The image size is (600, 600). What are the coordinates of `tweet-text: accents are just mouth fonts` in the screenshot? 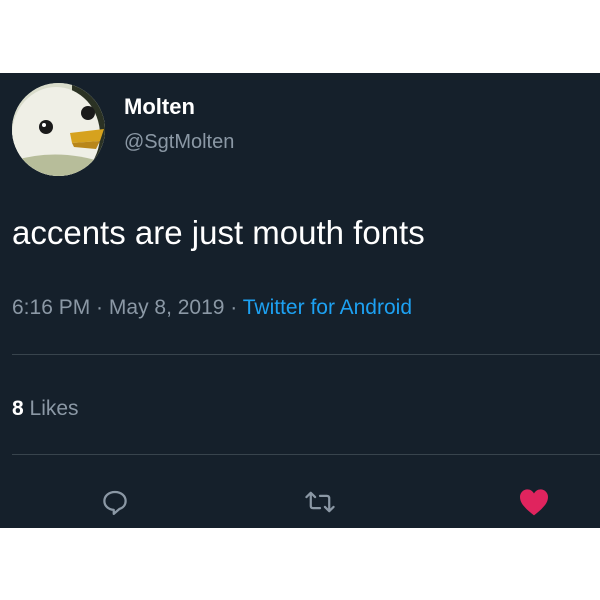 It's located at (218, 232).